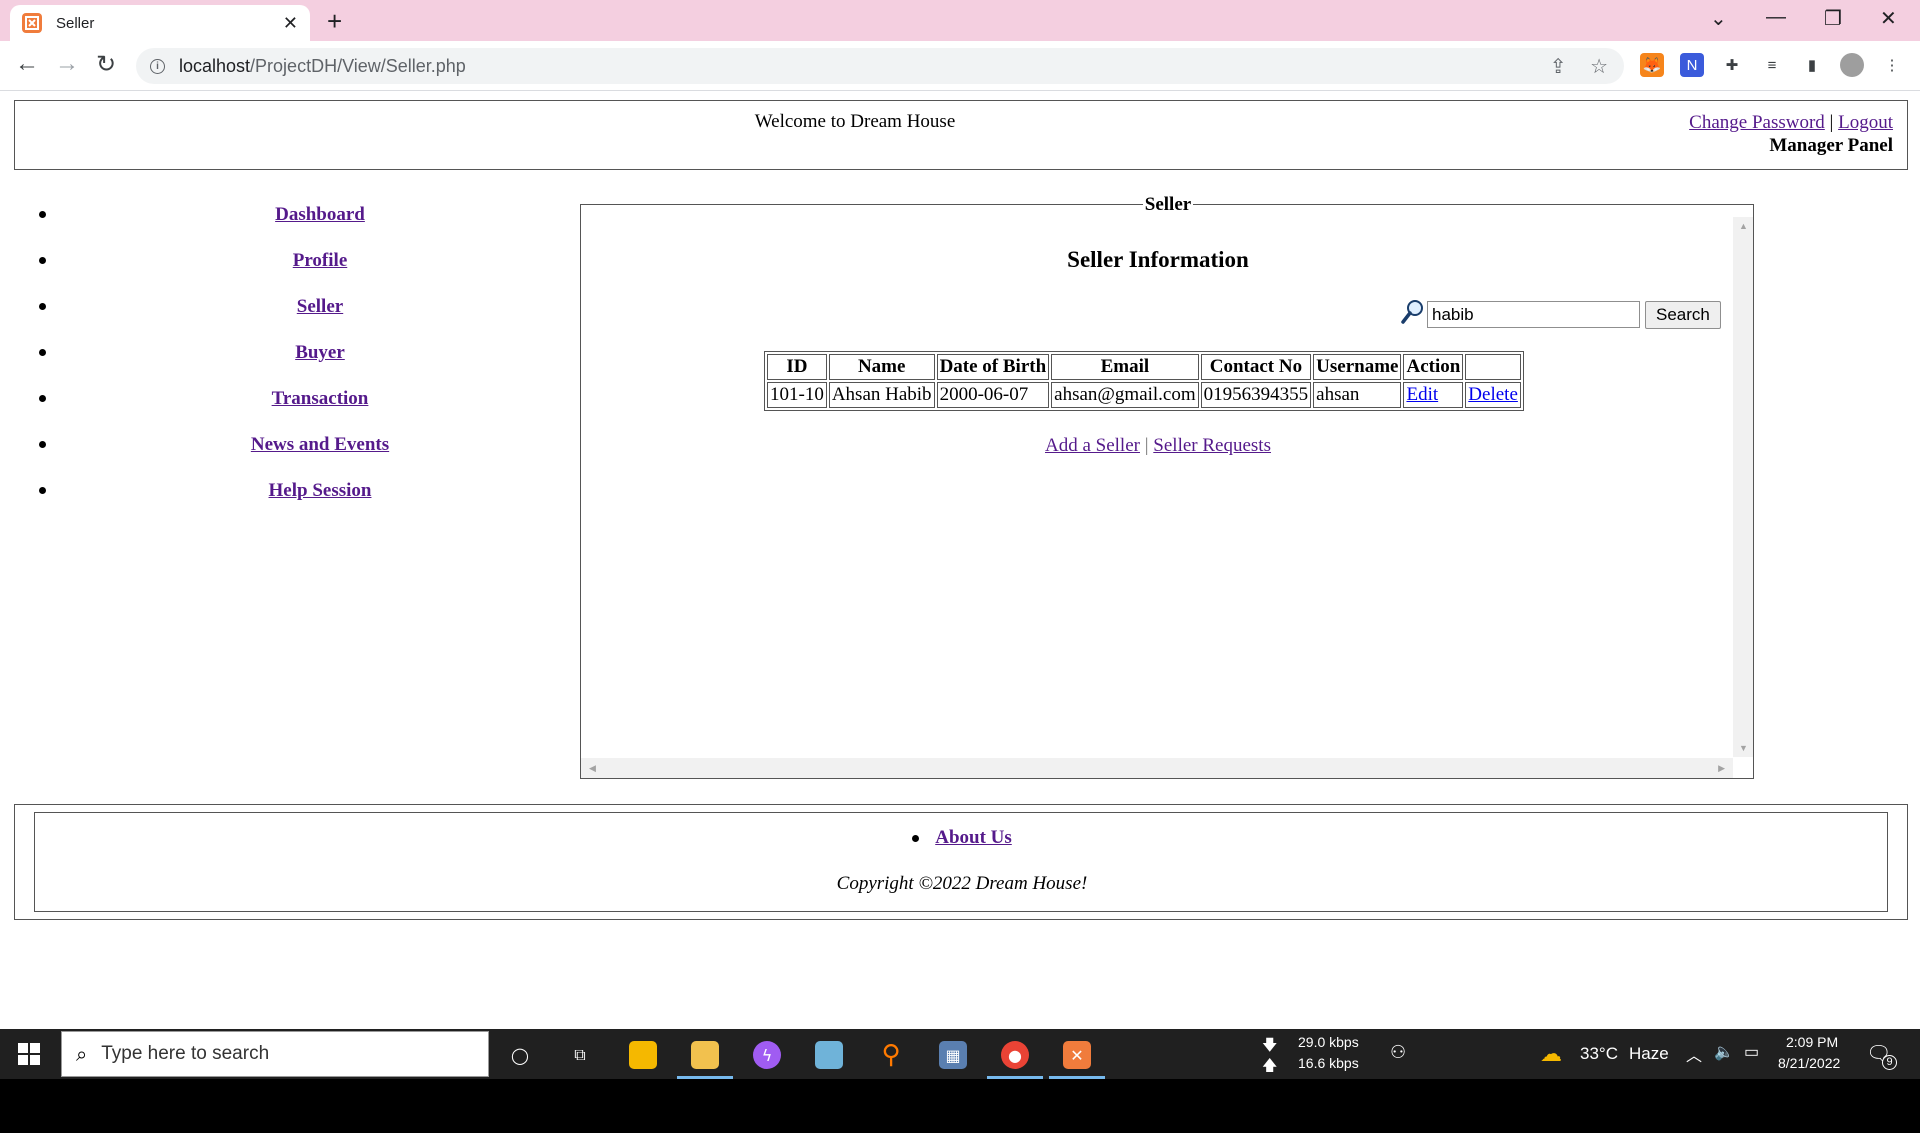 The width and height of the screenshot is (1920, 1133). Describe the element at coordinates (32, 23) in the screenshot. I see `xampp-favicon-icon` at that location.